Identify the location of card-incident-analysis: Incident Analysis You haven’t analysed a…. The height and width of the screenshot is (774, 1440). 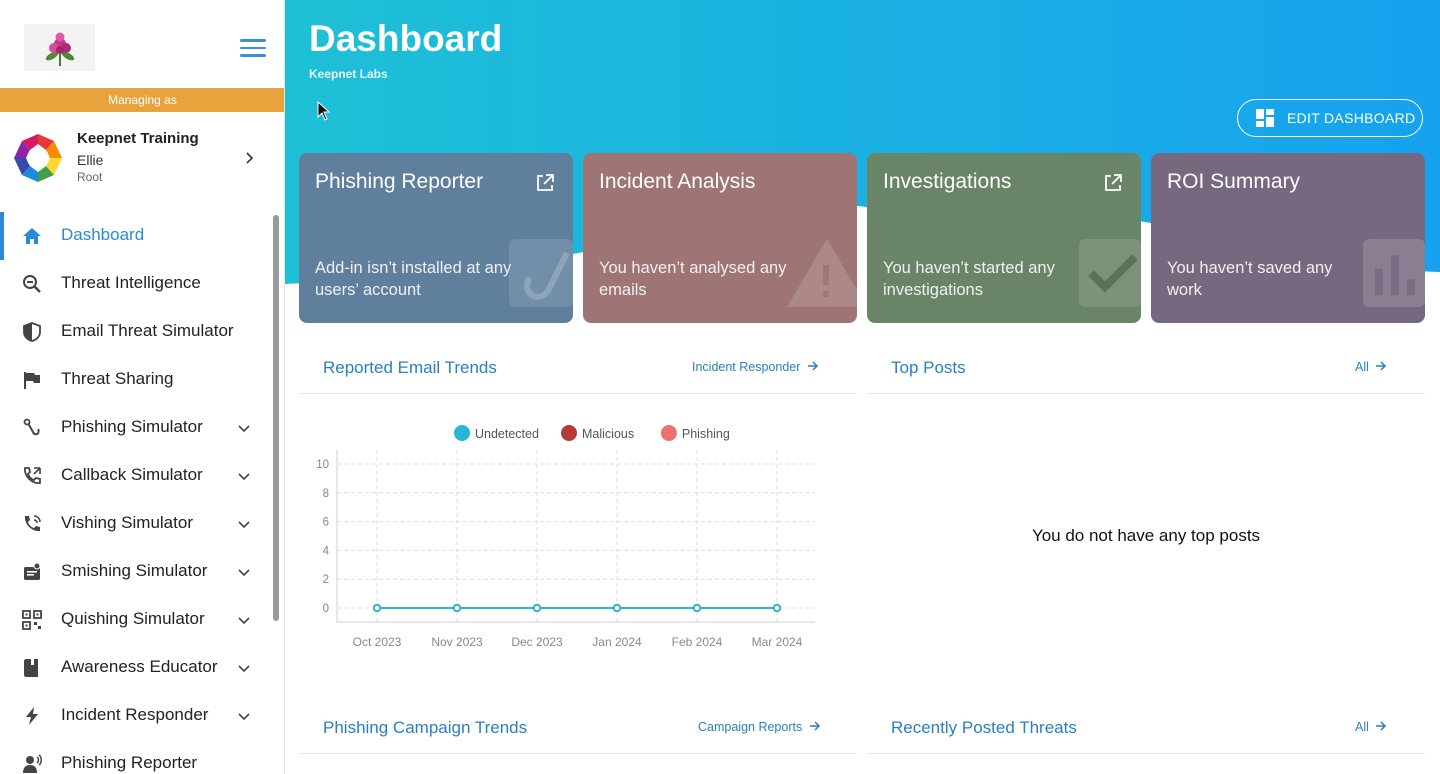
(720, 238).